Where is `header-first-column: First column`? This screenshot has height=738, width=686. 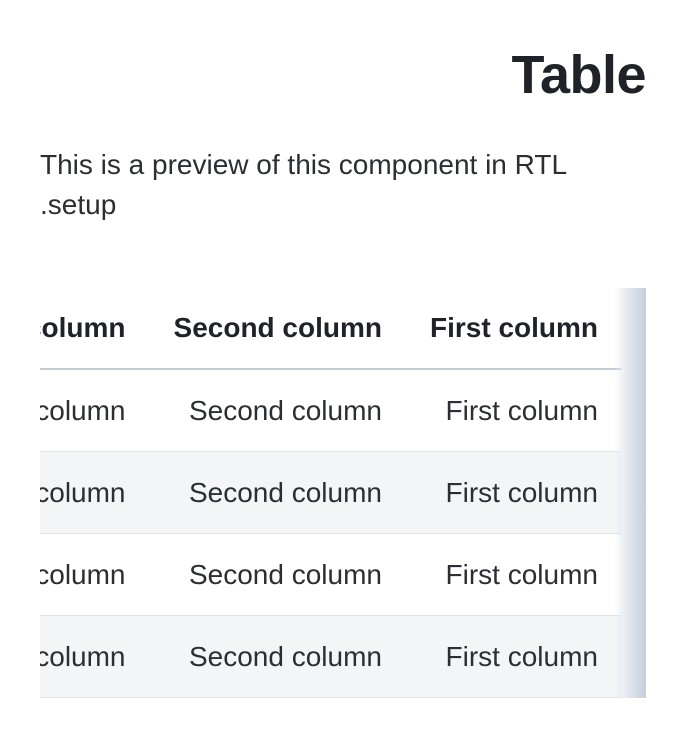 header-first-column: First column is located at coordinates (513, 329).